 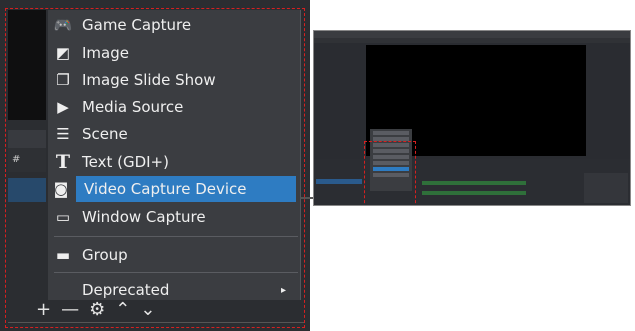 I want to click on menu-item-scene: ☰ Scene, so click(x=174, y=134).